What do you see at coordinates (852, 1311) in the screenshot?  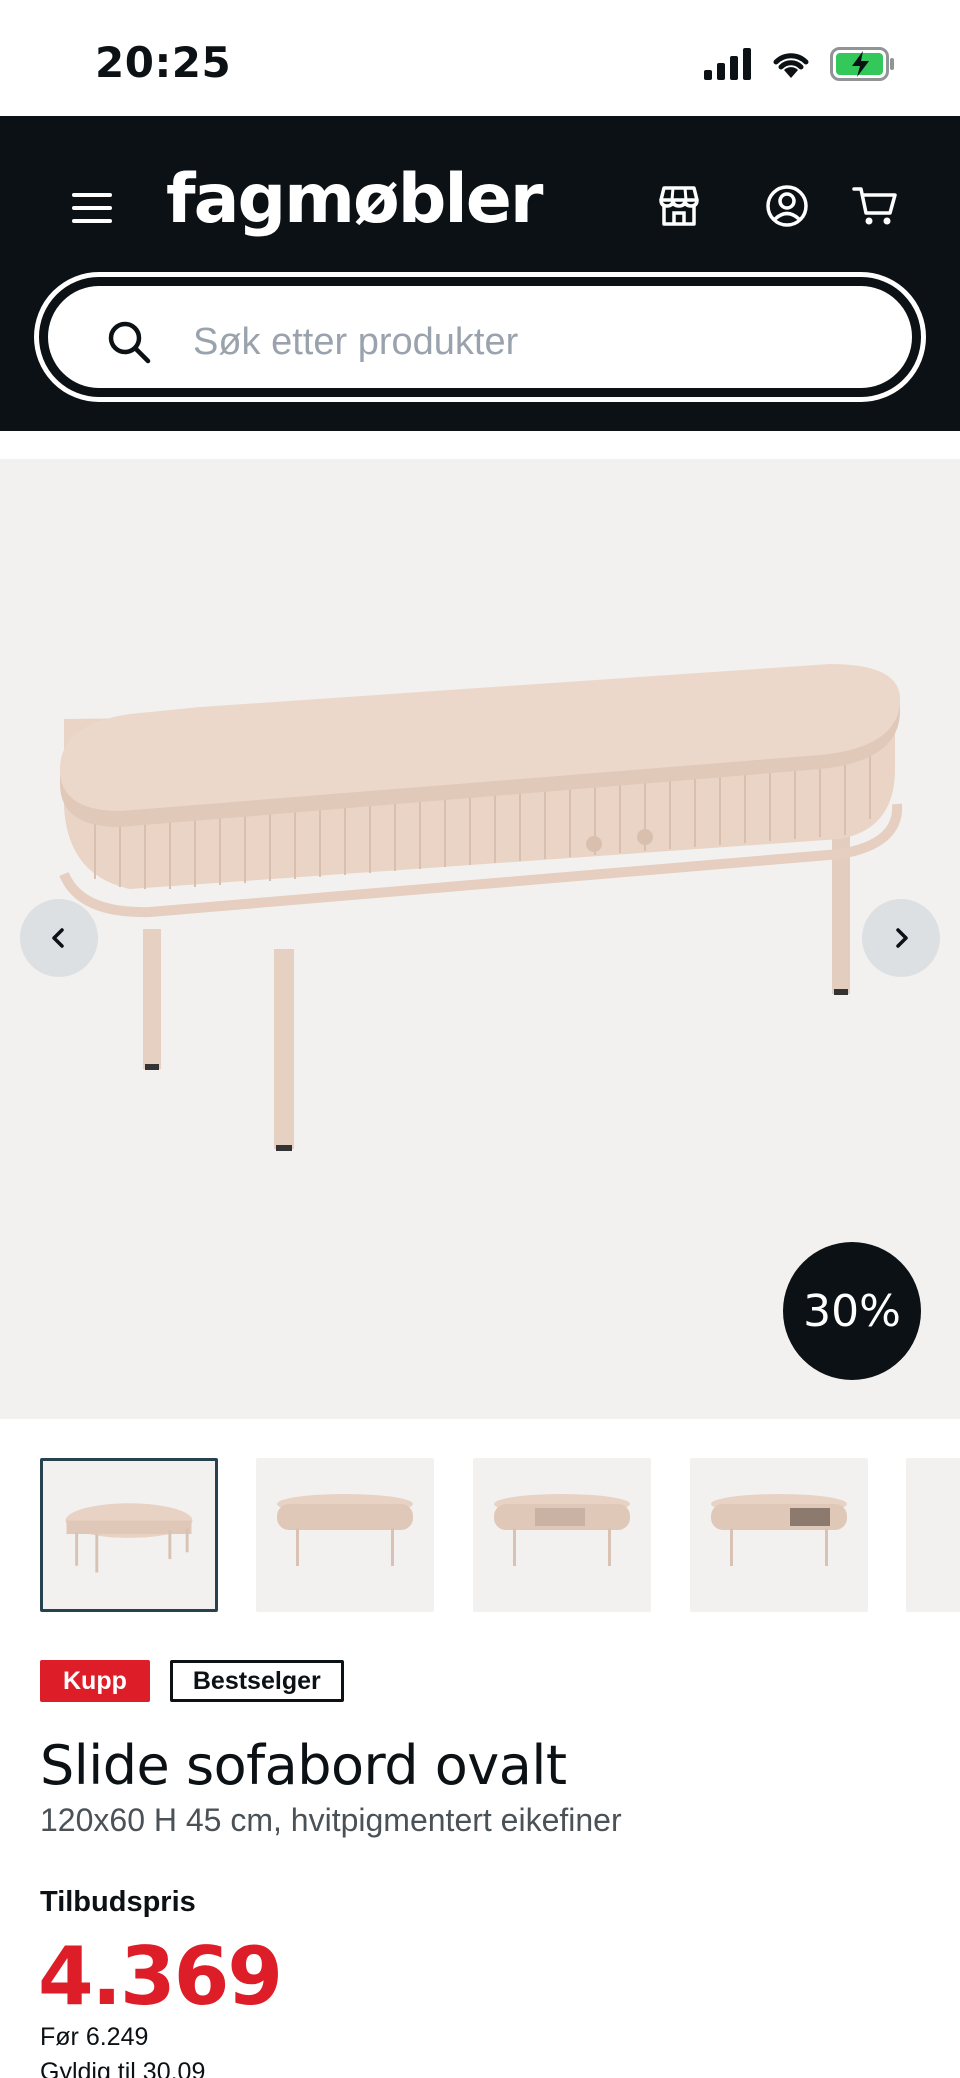 I see `discount-badge: 30%` at bounding box center [852, 1311].